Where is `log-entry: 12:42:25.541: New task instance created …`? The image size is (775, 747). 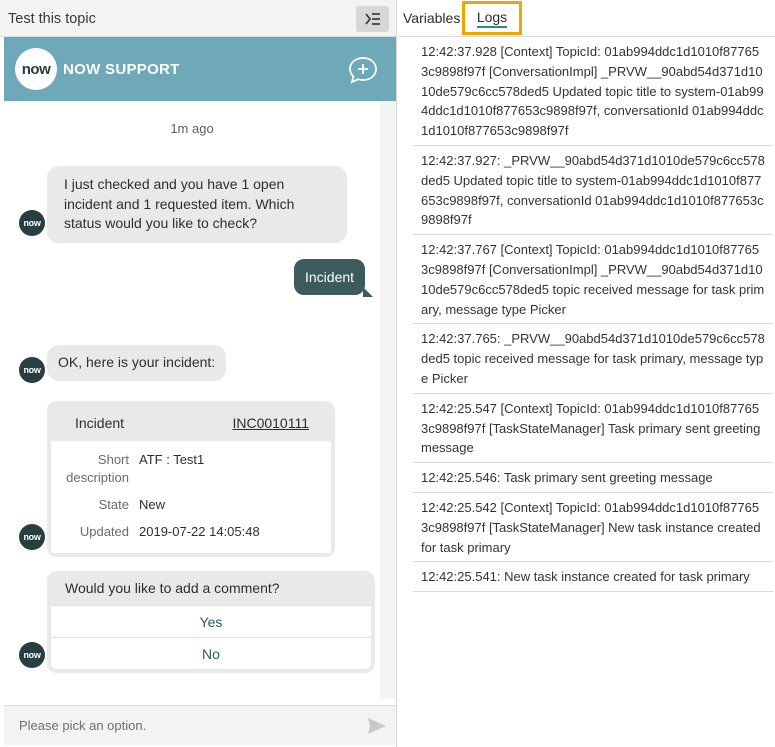
log-entry: 12:42:25.541: New task instance created … is located at coordinates (593, 577).